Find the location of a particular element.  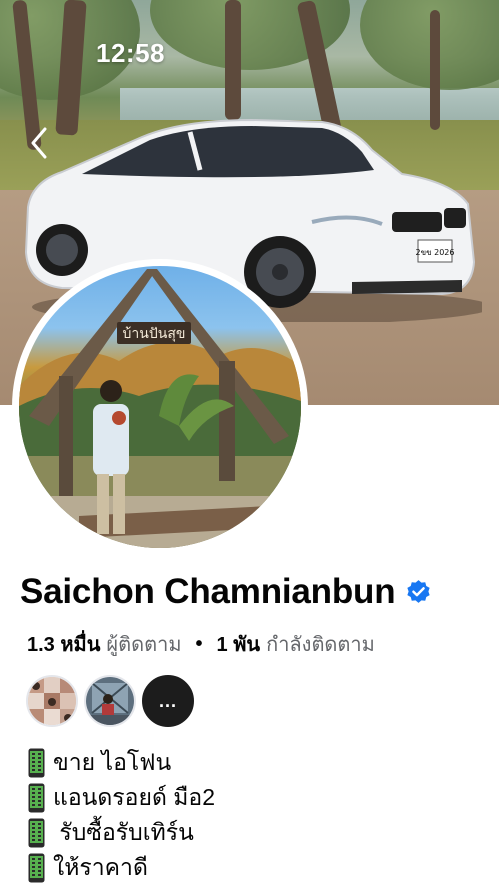

following-label: กำลังติดตาม is located at coordinates (320, 645).